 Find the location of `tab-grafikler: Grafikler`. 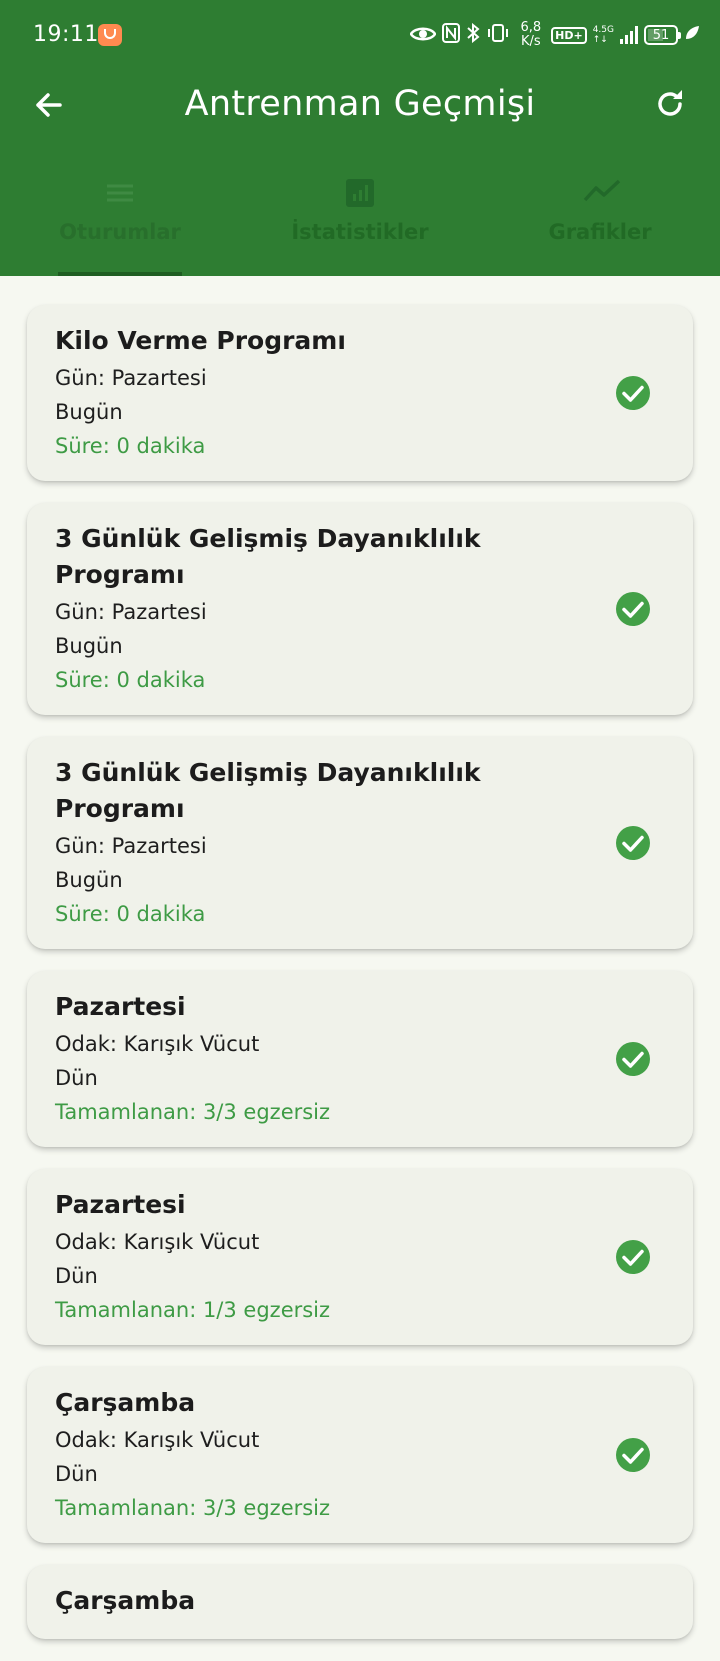

tab-grafikler: Grafikler is located at coordinates (600, 223).